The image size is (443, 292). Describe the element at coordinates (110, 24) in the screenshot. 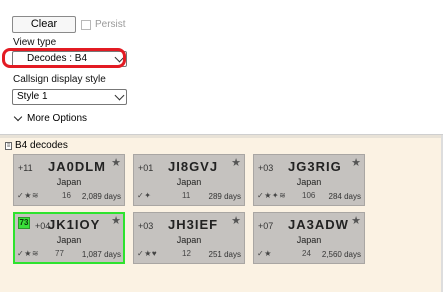

I see `persist-label: Persist` at that location.